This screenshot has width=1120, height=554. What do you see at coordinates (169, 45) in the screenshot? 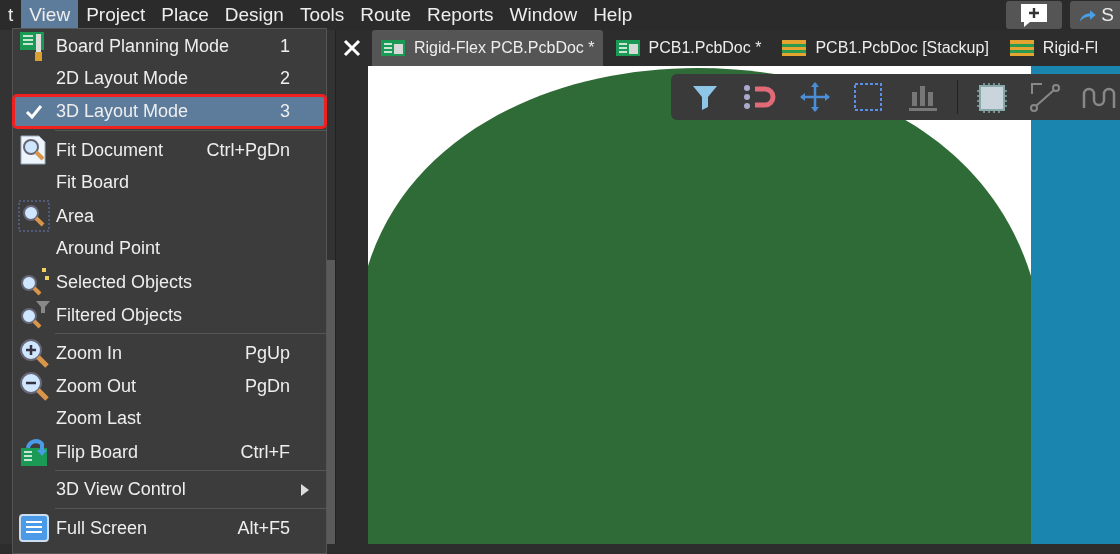
I see `menu-item: Board Planning Mode 1` at bounding box center [169, 45].